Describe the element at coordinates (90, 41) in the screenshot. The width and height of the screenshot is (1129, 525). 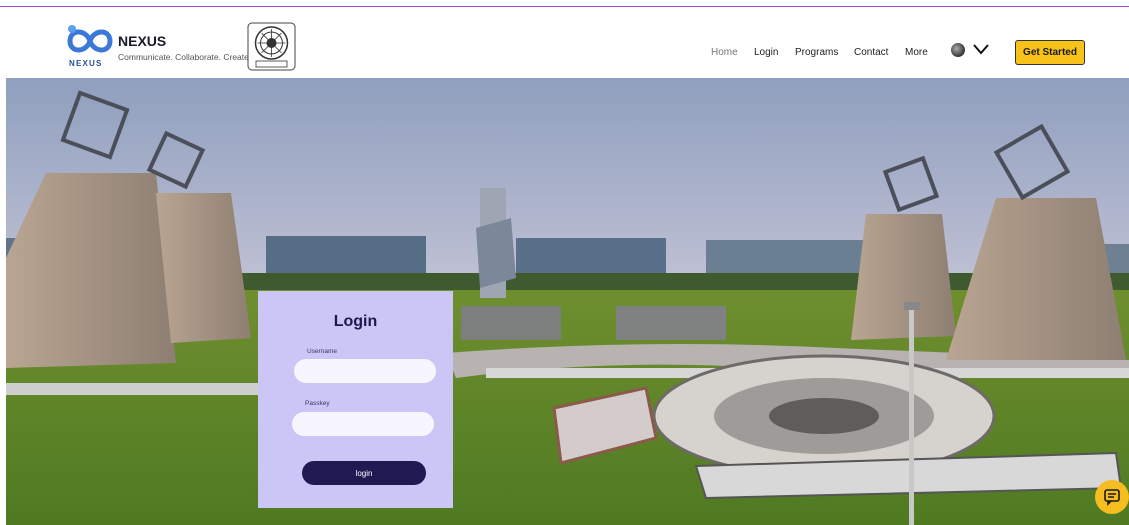
I see `infinity-logo-icon` at that location.